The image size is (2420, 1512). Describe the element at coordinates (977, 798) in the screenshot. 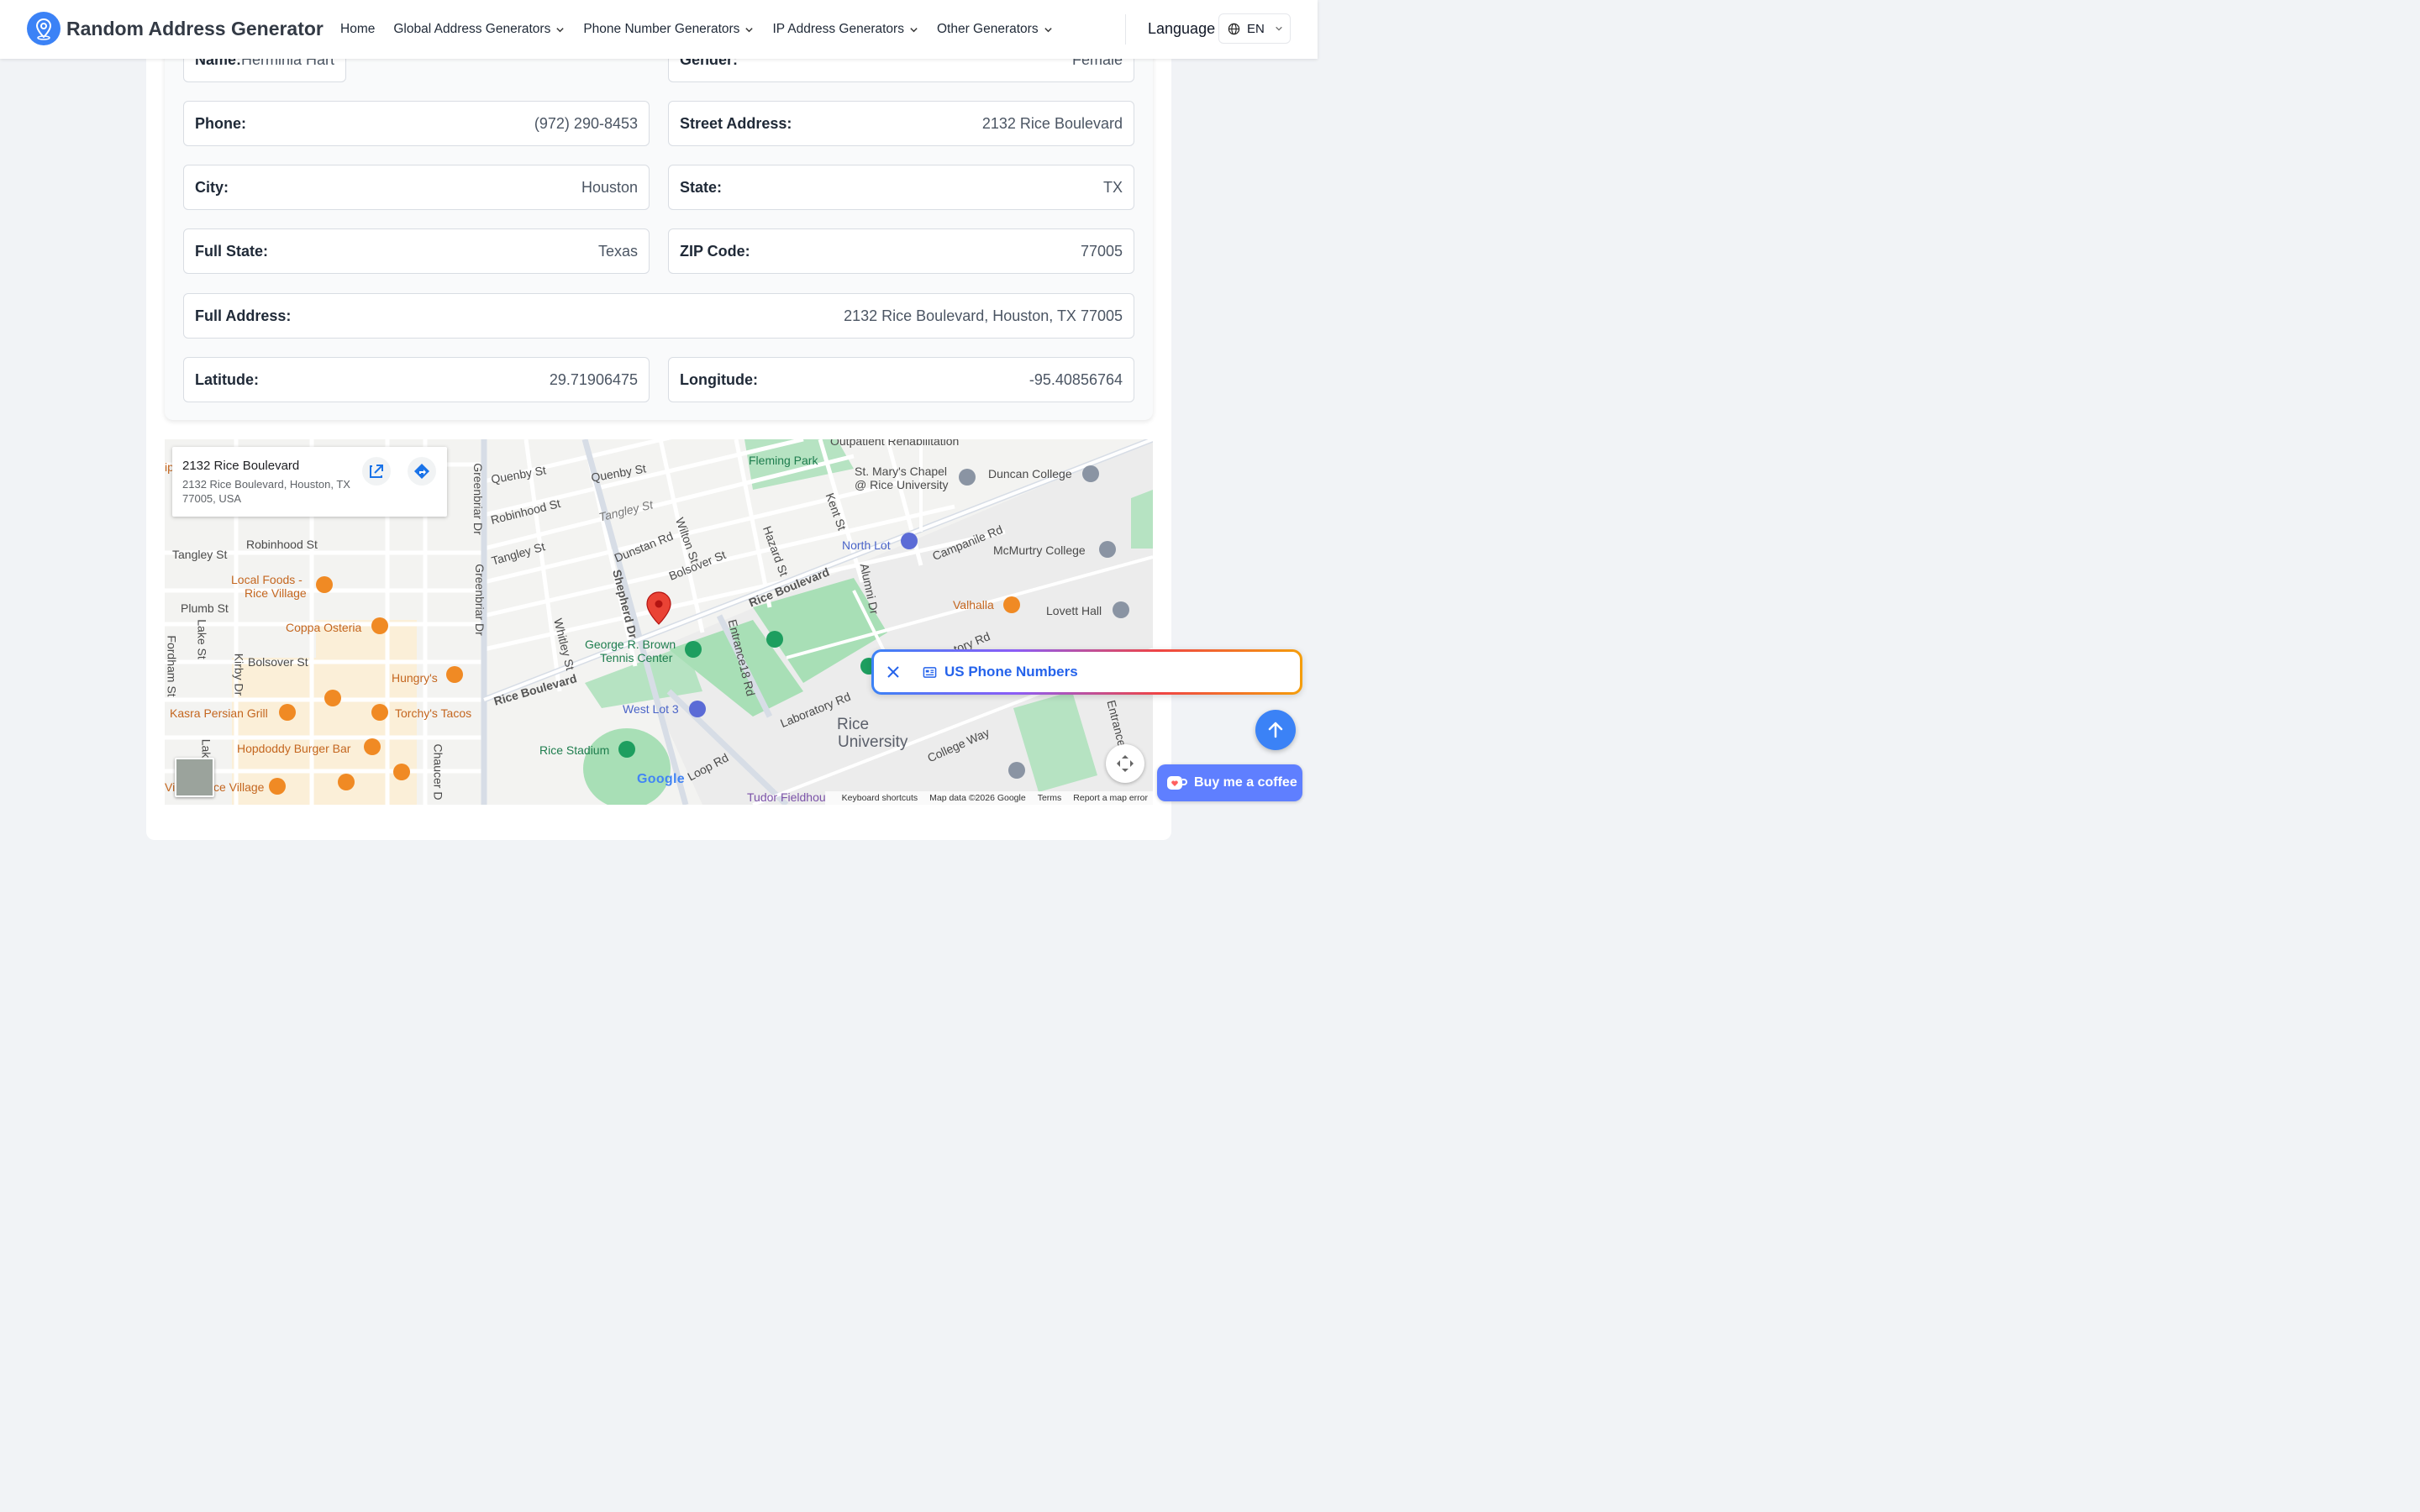

I see `map-data-attribution: Map data ©2026 Google` at that location.